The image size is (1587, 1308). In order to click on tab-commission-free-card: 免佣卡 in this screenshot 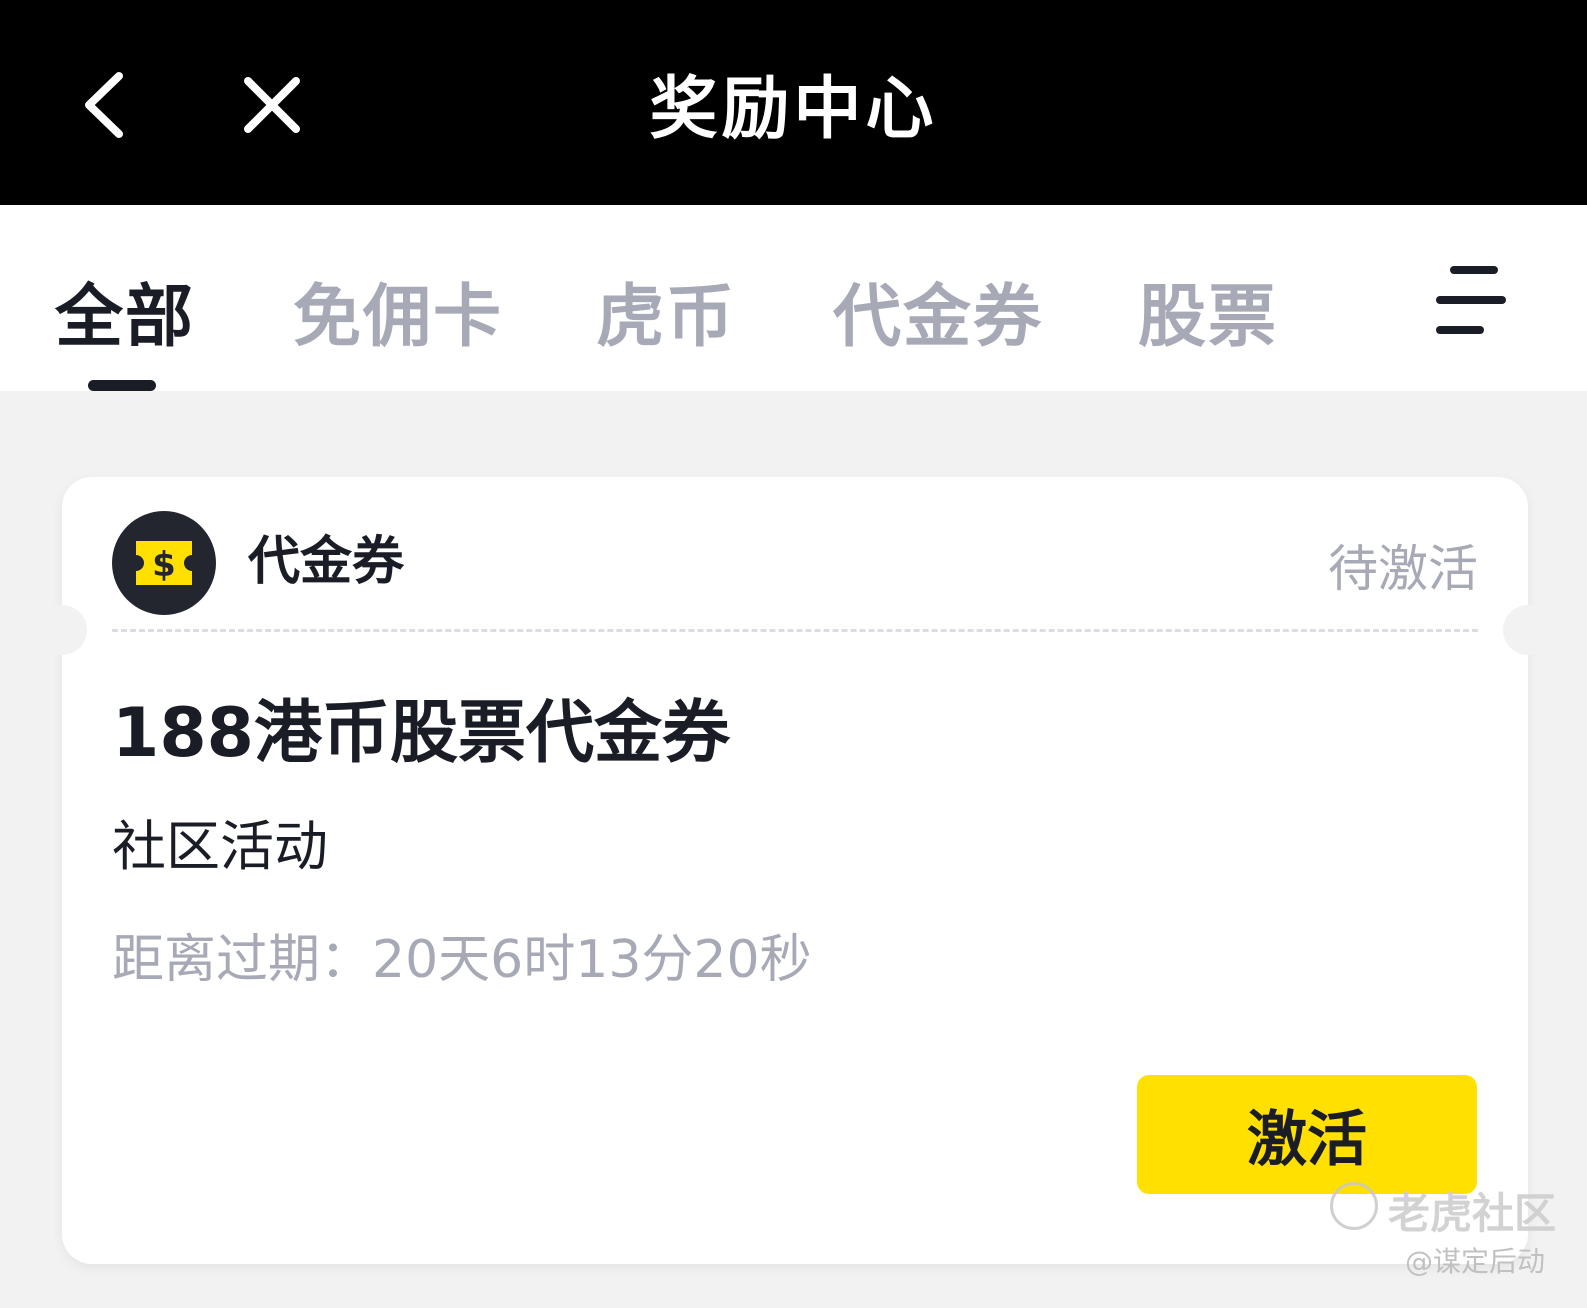, I will do `click(398, 310)`.